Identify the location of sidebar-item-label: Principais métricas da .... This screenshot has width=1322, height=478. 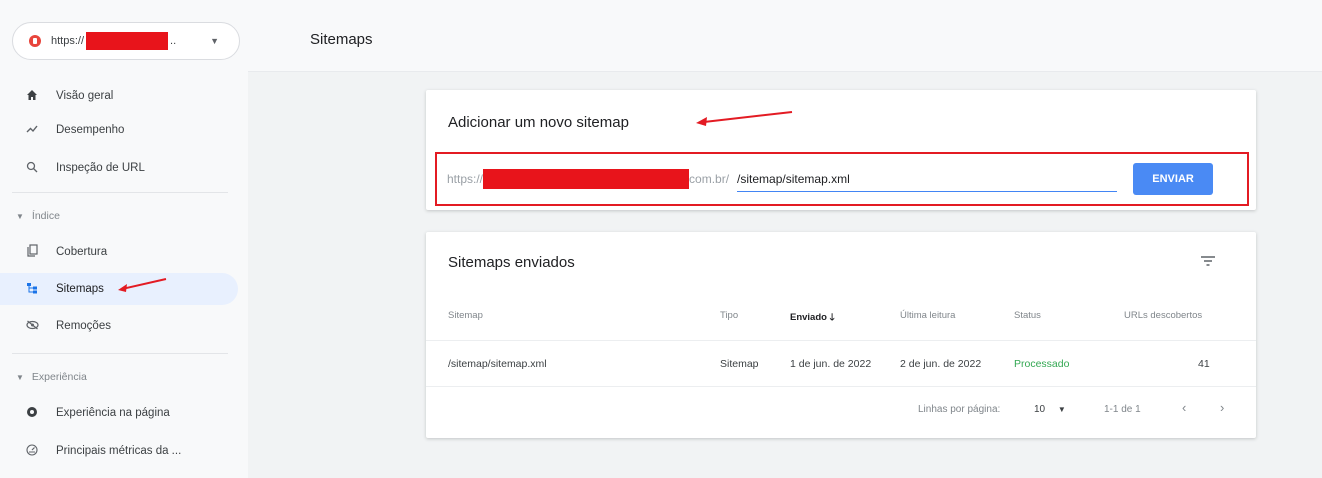
(119, 451).